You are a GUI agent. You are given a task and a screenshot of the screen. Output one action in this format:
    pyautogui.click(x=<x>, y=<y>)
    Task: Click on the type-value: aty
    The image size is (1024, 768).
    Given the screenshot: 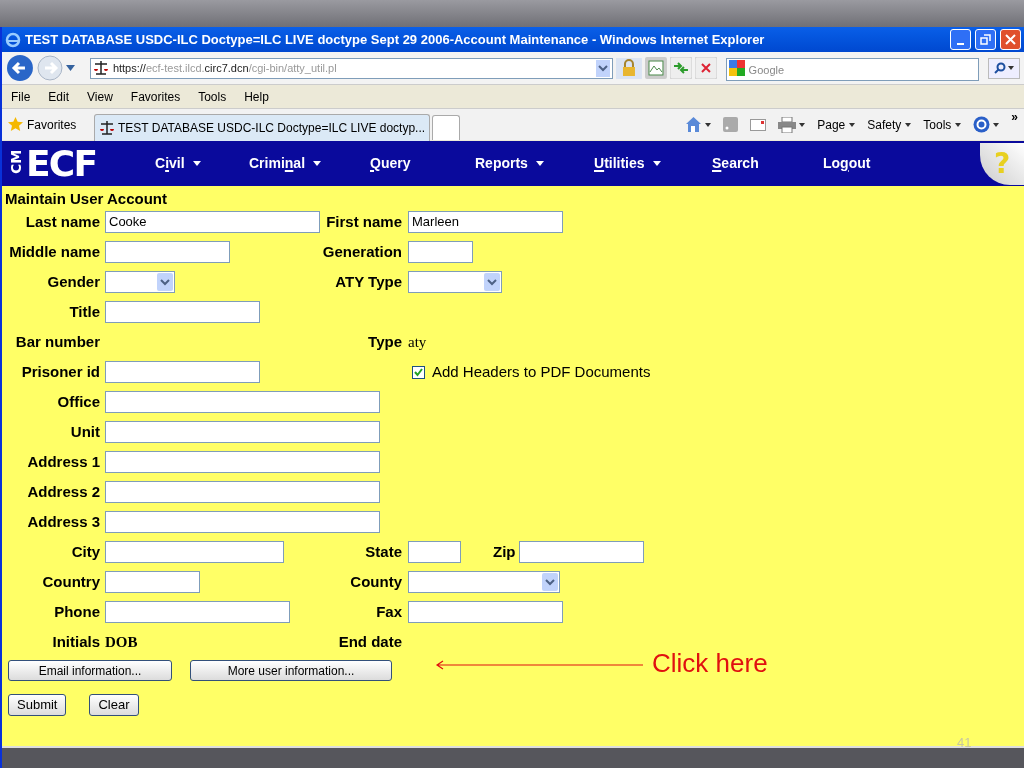 What is the action you would take?
    pyautogui.click(x=417, y=342)
    